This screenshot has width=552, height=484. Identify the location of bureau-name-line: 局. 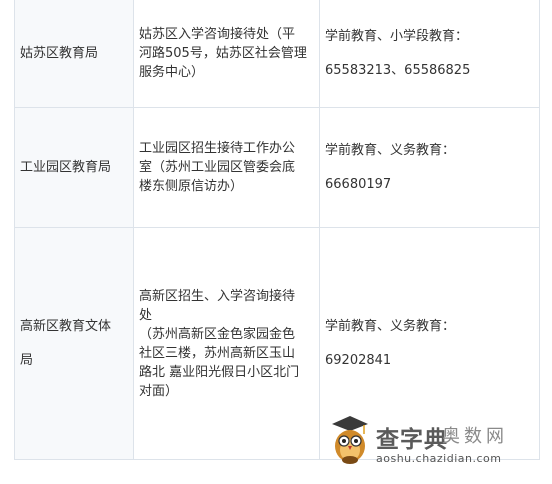
(27, 360).